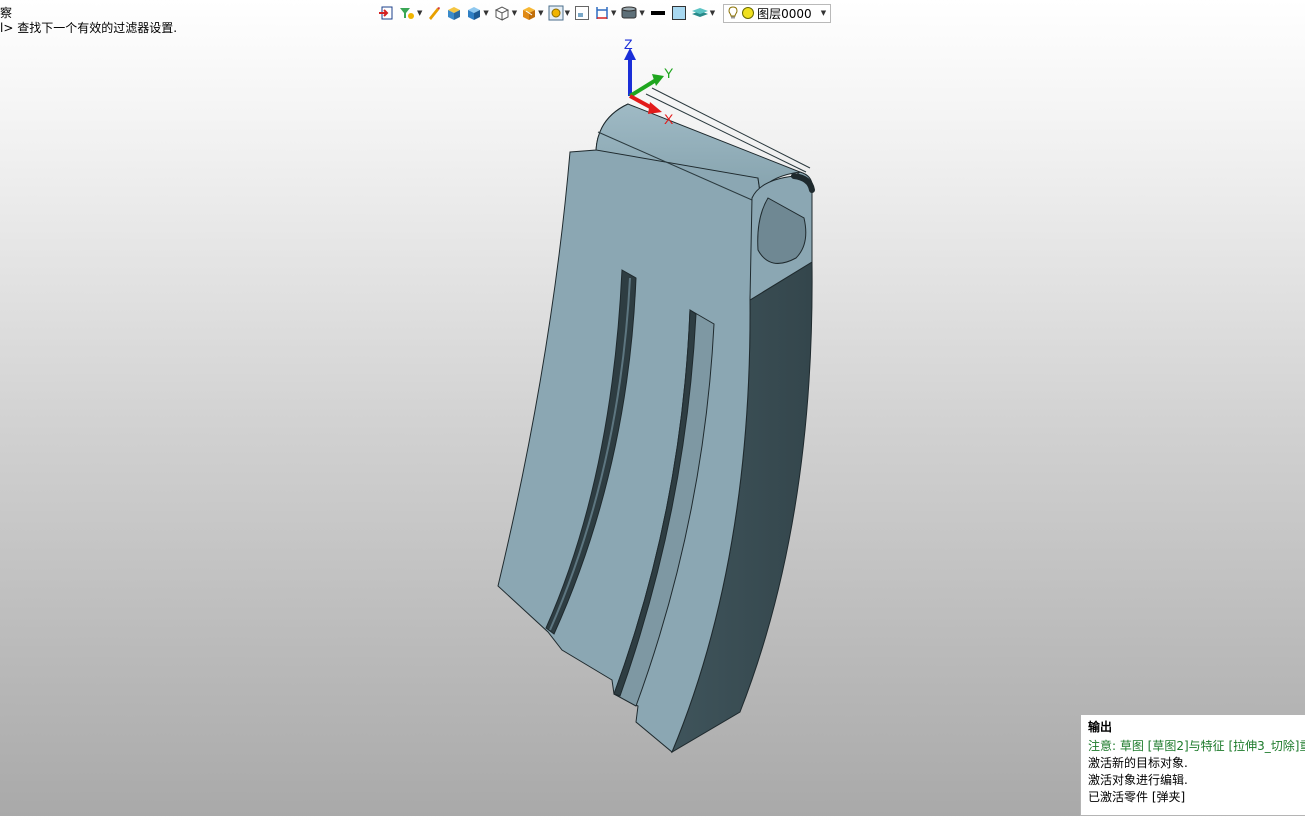  What do you see at coordinates (823, 13) in the screenshot?
I see `chevron-down-icon: ▼` at bounding box center [823, 13].